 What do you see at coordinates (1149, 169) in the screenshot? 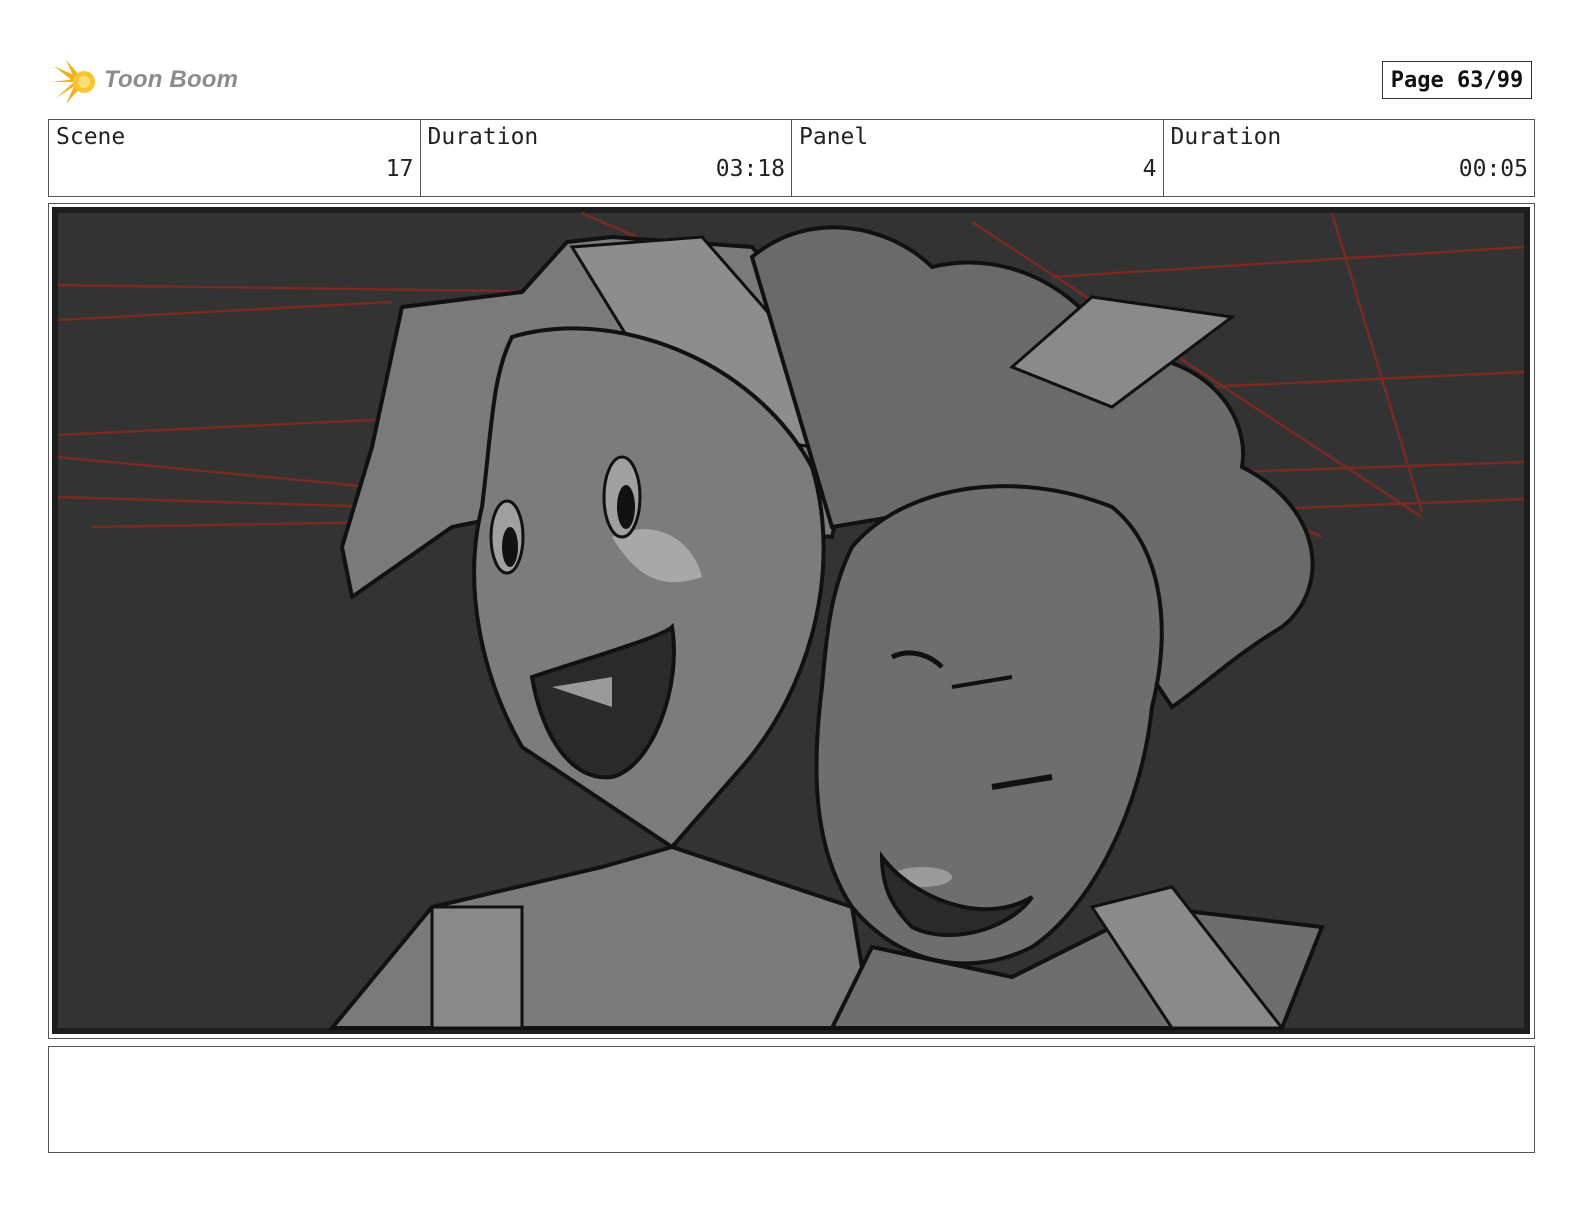
I see `panel-value: 4` at bounding box center [1149, 169].